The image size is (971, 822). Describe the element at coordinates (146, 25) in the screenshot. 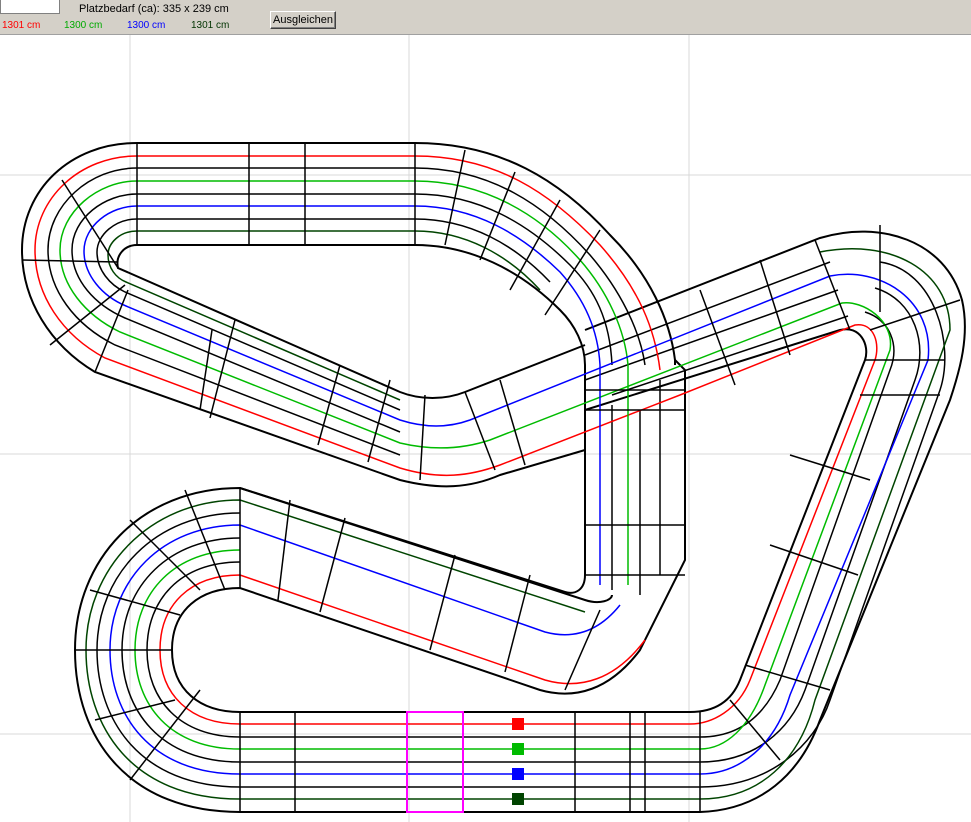

I see `lane-3-length: 1300 cm` at that location.